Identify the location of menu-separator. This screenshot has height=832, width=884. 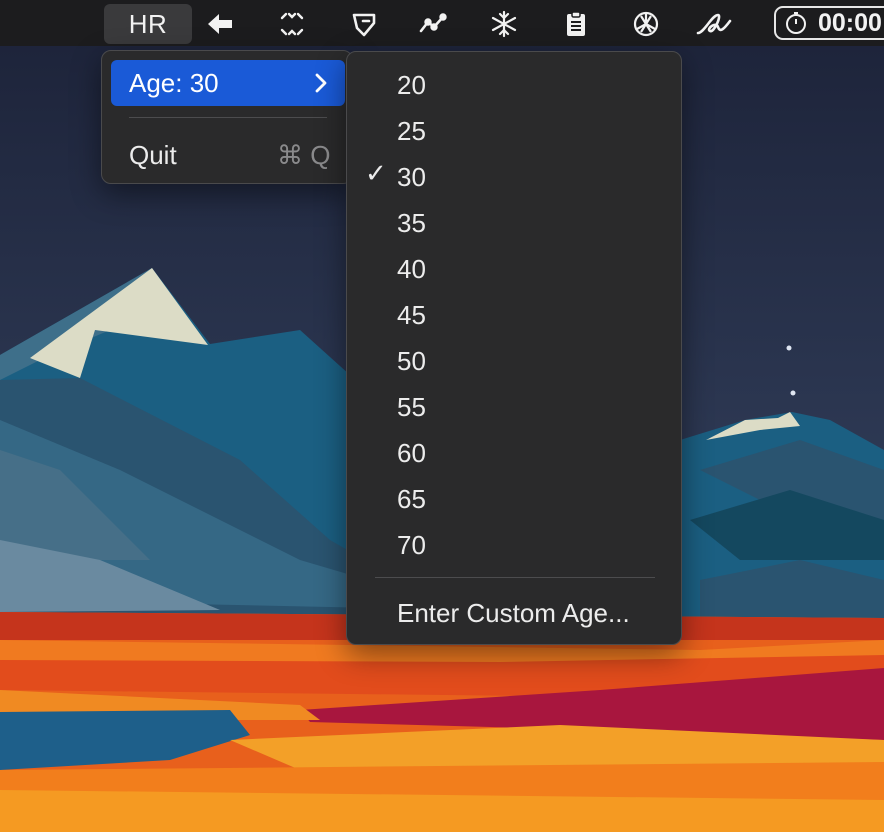
(228, 117).